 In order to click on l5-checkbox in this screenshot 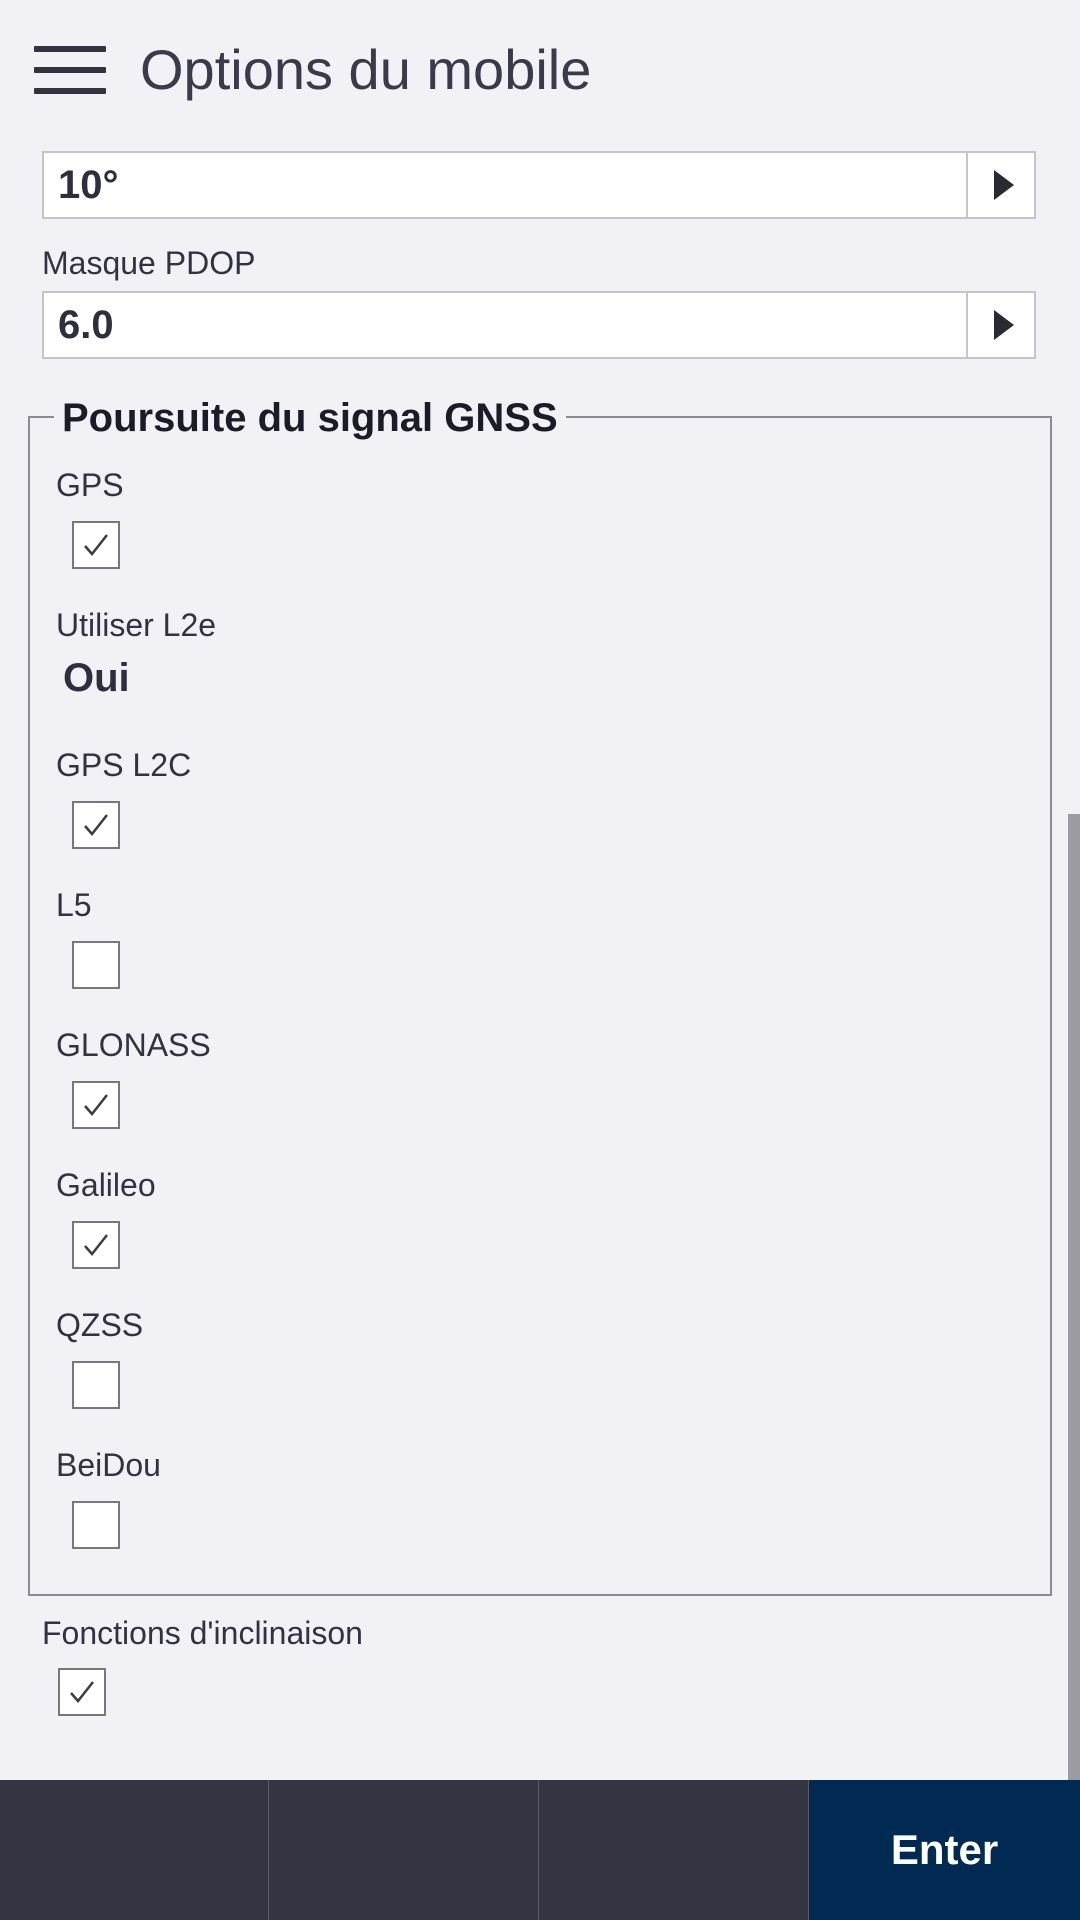, I will do `click(96, 965)`.